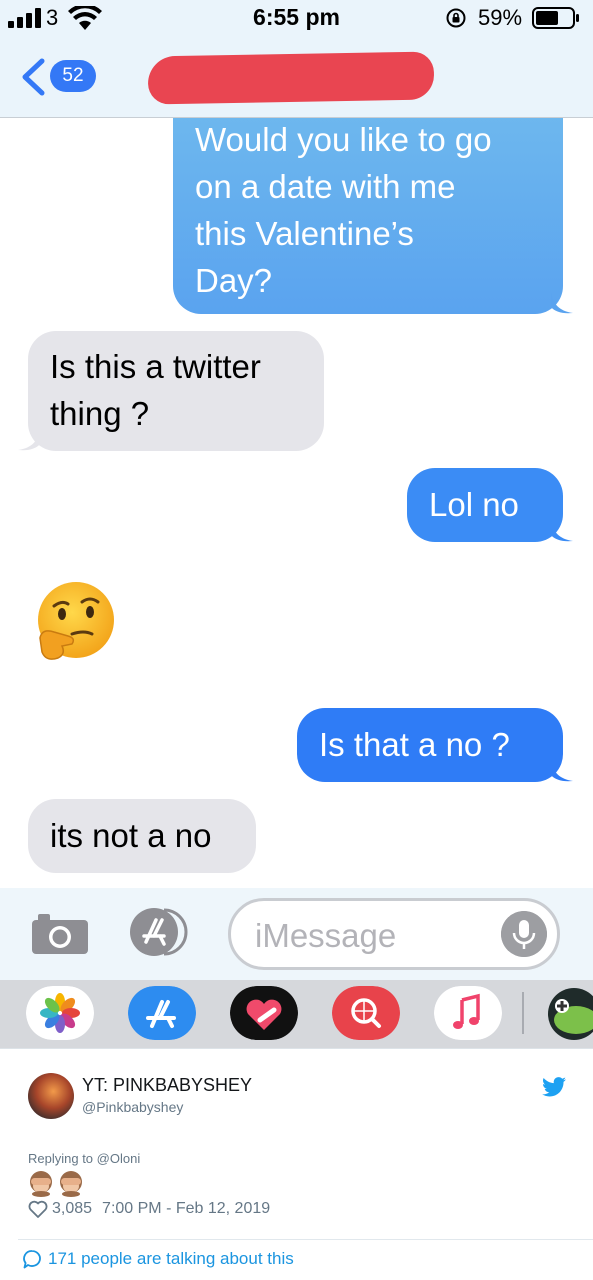 This screenshot has width=593, height=1280. I want to click on message-text: its not a no, so click(131, 835).